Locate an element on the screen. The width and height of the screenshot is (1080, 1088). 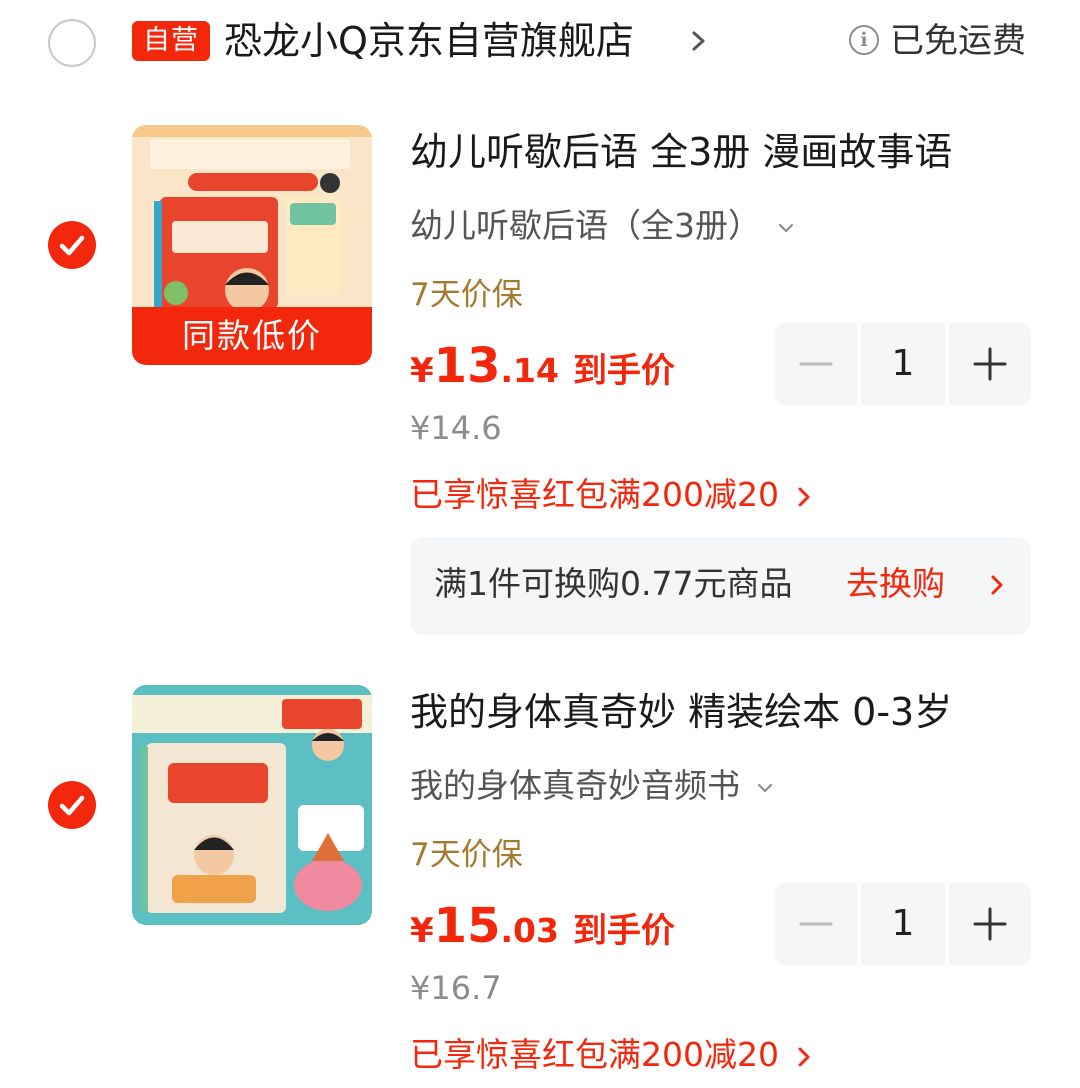
price-decimal: .03 is located at coordinates (529, 930).